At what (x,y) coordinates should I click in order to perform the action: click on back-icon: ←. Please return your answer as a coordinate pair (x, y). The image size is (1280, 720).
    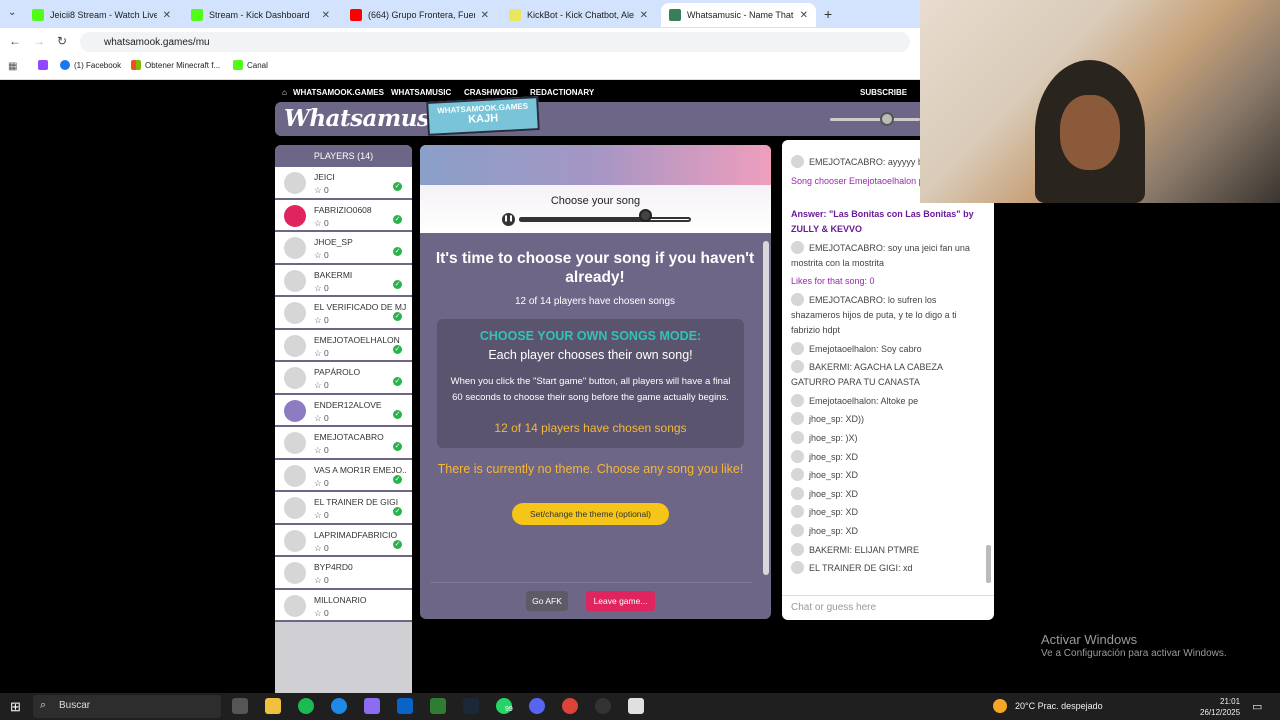
    Looking at the image, I should click on (15, 41).